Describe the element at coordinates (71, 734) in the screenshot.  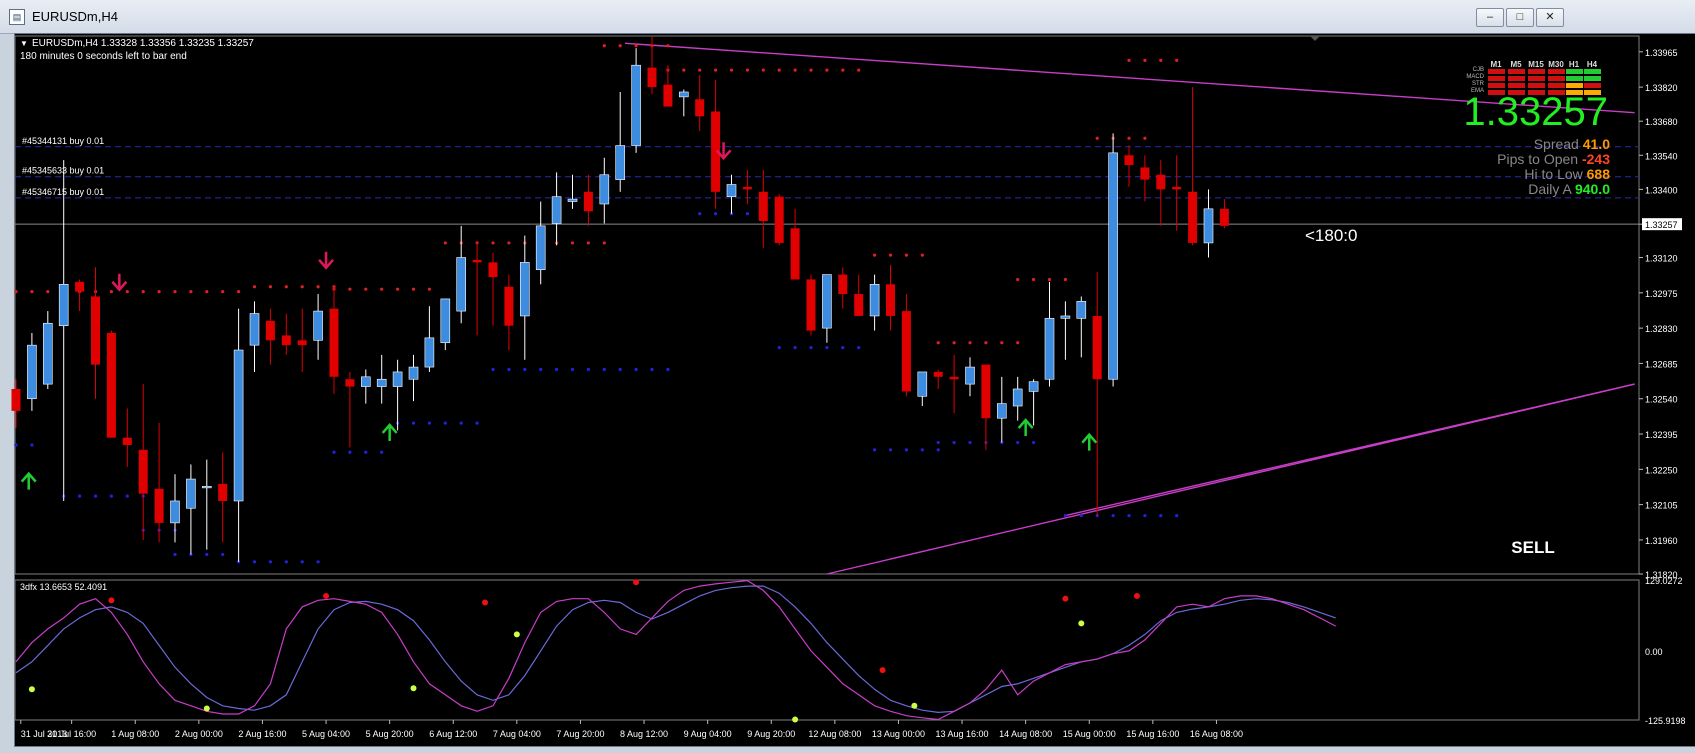
I see `time-tick-label: 31 Jul 16:00` at that location.